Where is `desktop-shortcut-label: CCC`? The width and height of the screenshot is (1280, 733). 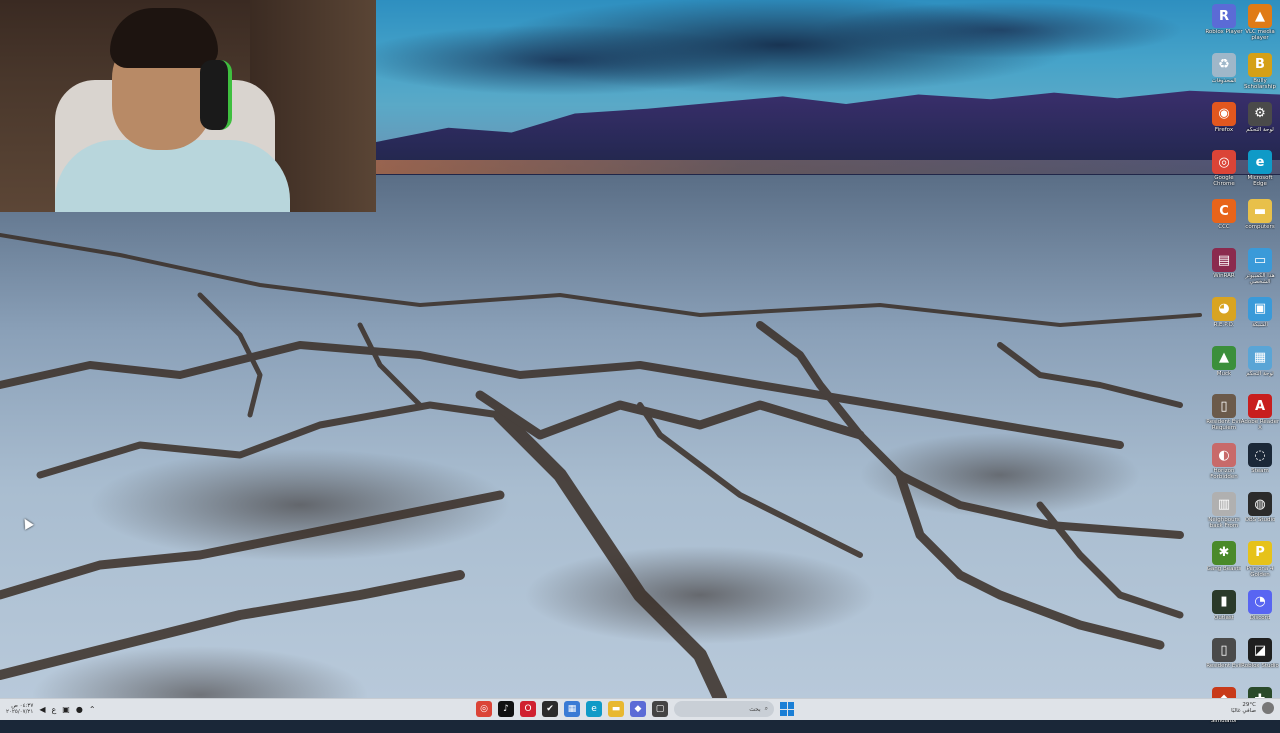 desktop-shortcut-label: CCC is located at coordinates (1224, 227).